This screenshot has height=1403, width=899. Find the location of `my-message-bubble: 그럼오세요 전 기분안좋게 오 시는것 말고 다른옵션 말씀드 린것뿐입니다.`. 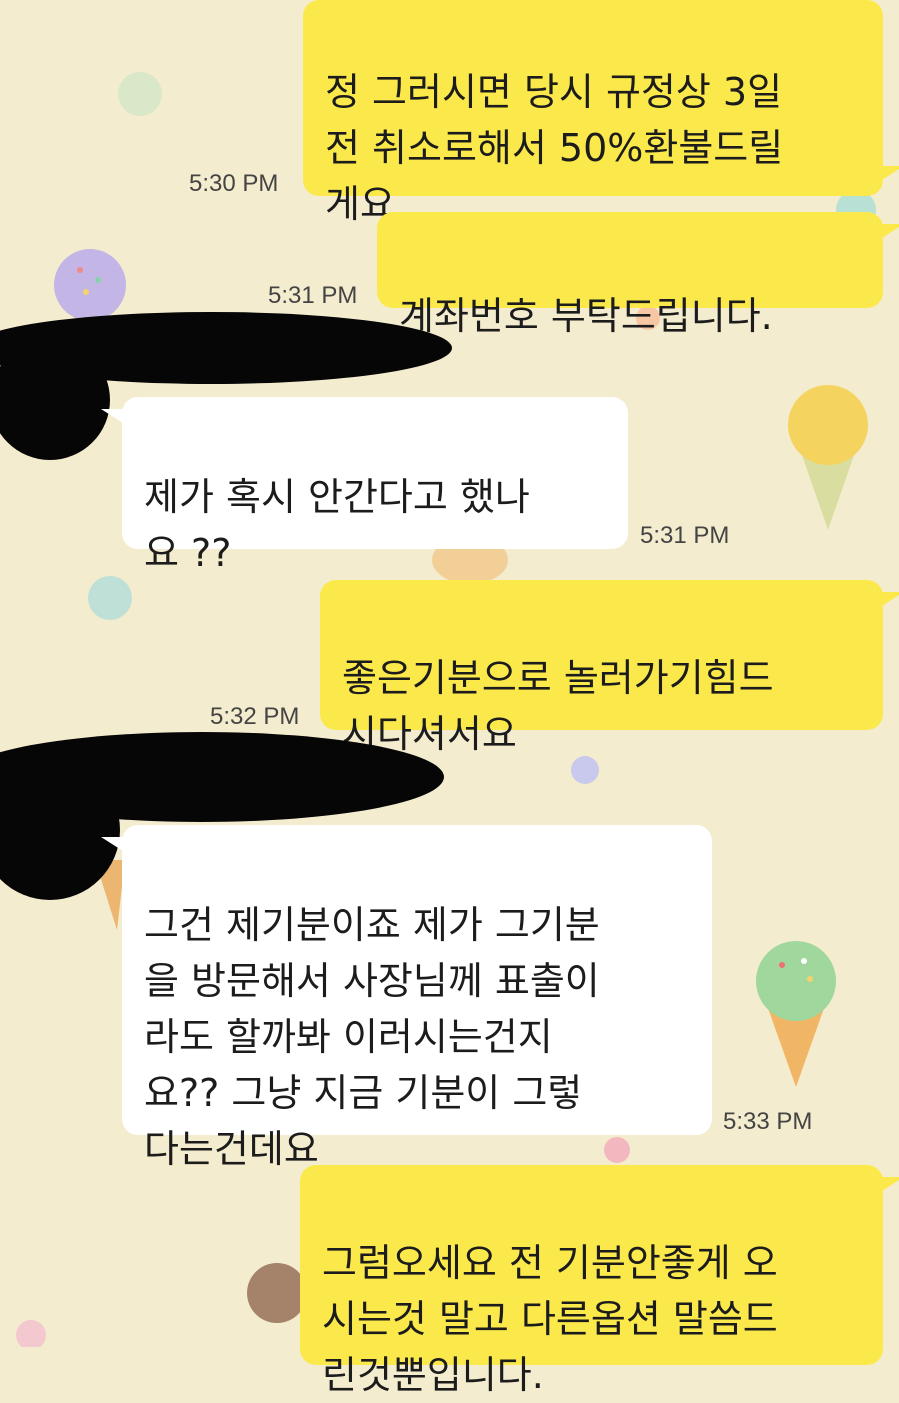

my-message-bubble: 그럼오세요 전 기분안좋게 오 시는것 말고 다른옵션 말씀드 린것뿐입니다. is located at coordinates (591, 1281).